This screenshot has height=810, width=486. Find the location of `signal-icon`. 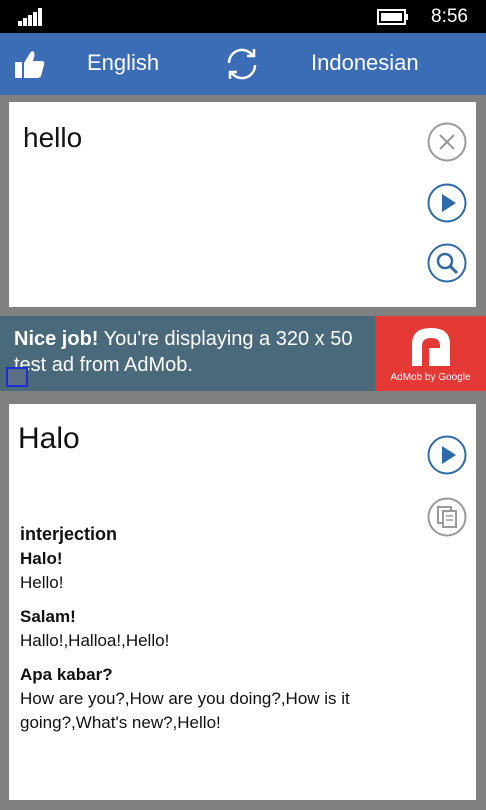

signal-icon is located at coordinates (30, 17).